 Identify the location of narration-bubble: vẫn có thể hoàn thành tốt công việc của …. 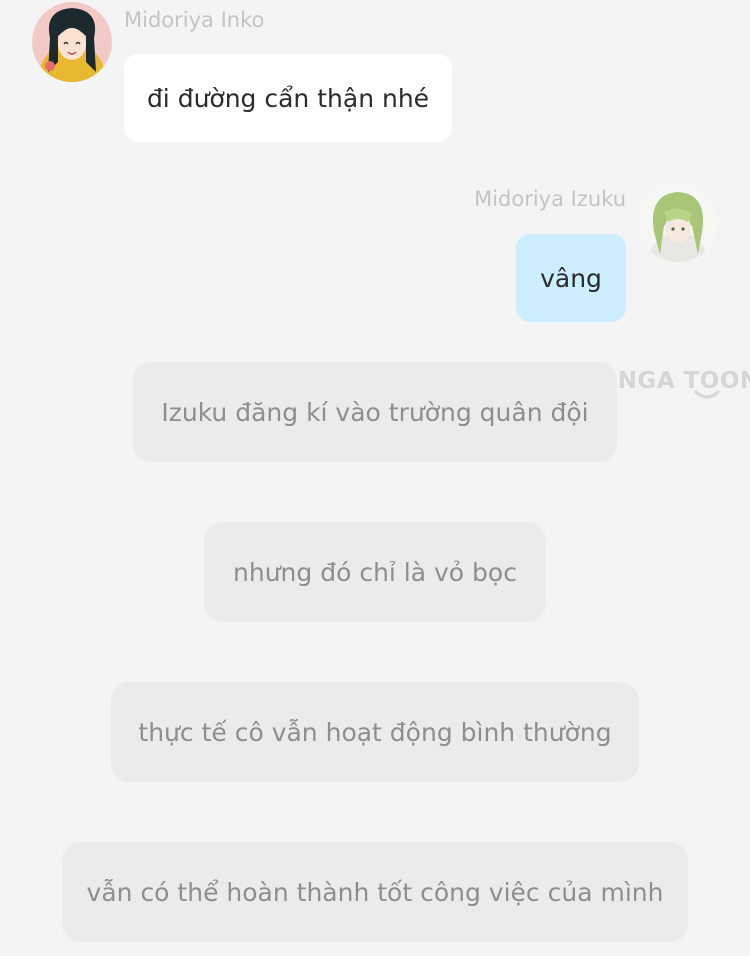
(375, 892).